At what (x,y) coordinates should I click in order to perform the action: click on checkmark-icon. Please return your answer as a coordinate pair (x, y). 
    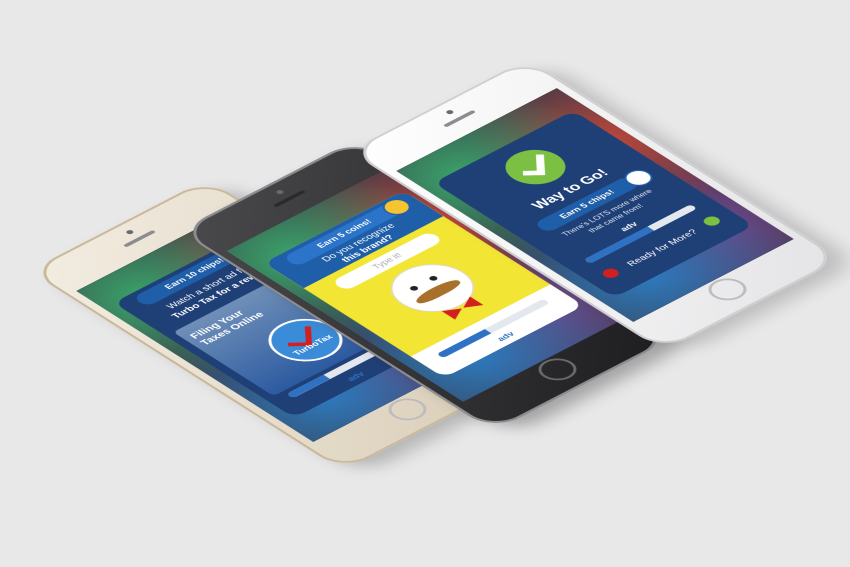
    Looking at the image, I should click on (533, 165).